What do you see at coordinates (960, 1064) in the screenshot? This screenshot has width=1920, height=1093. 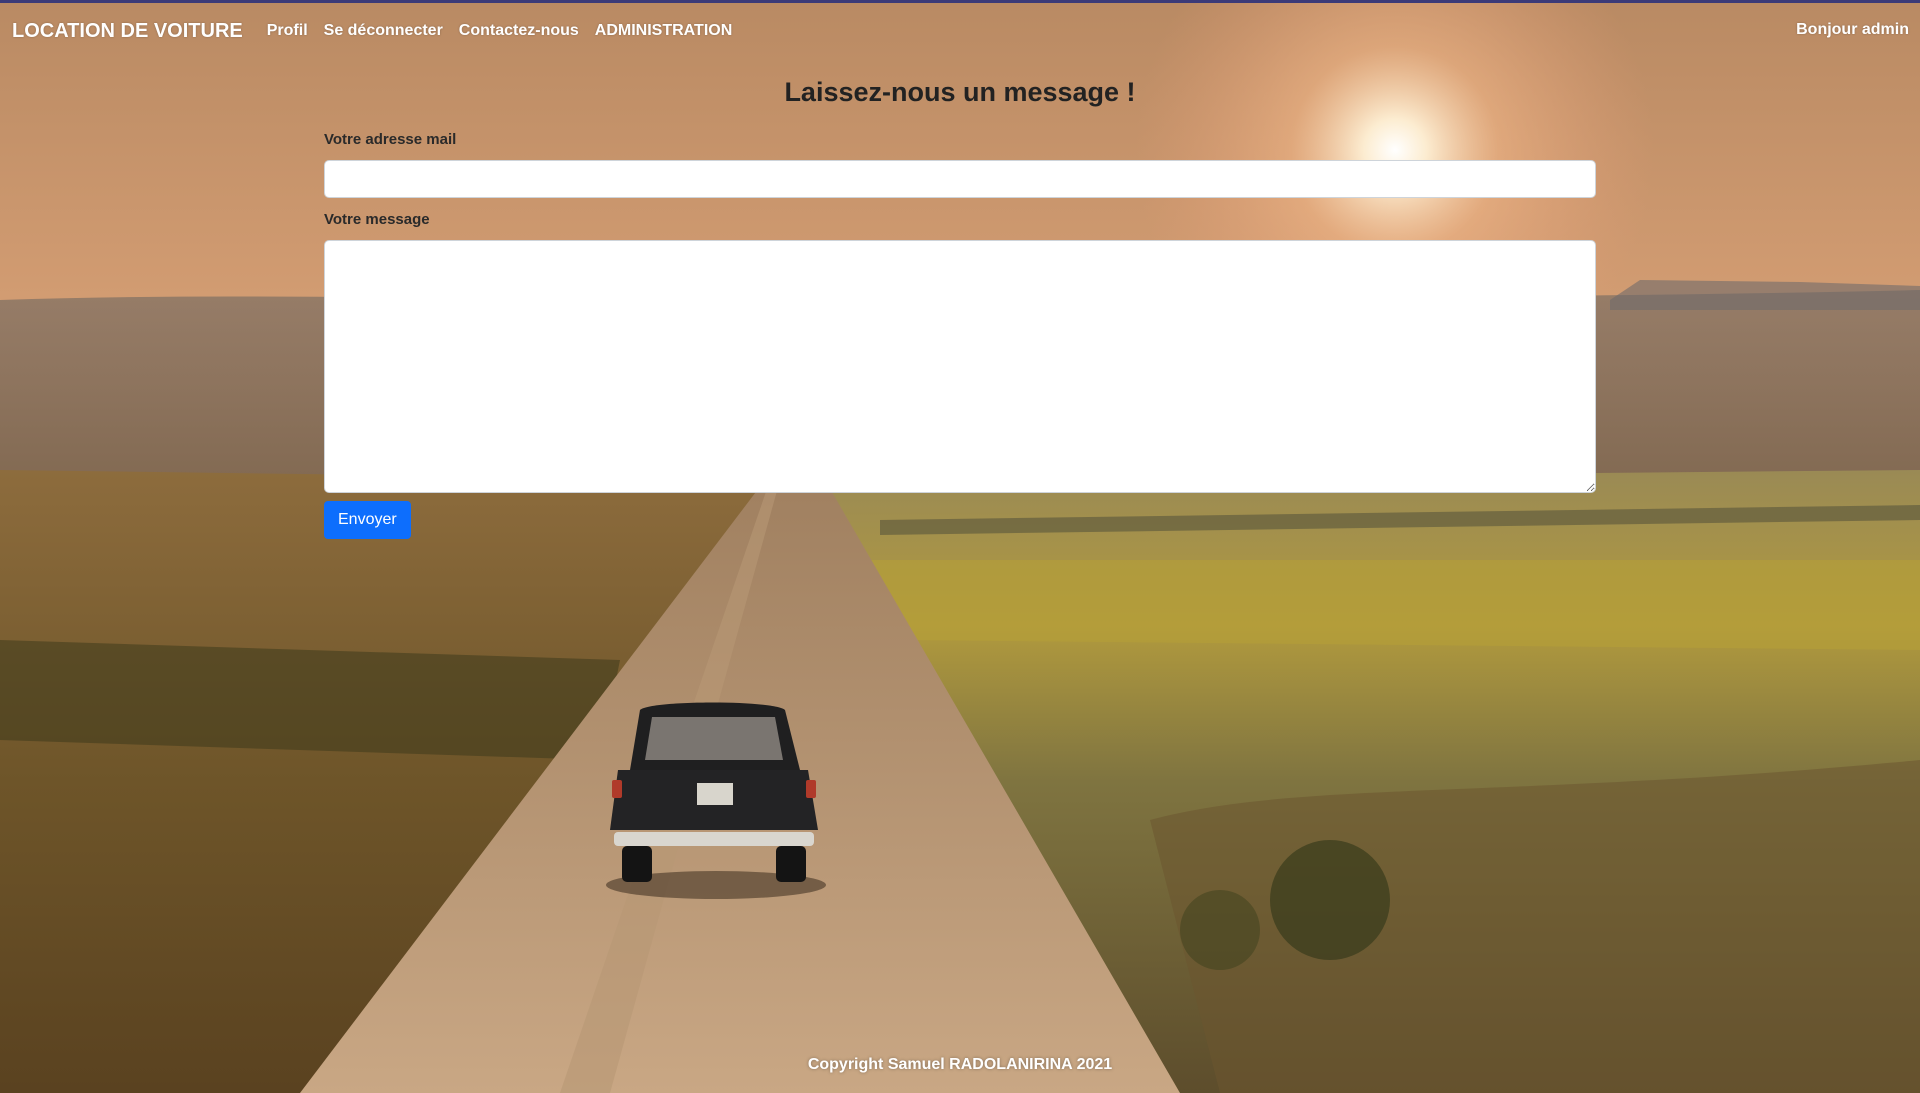 I see `footer-copyright: Copyright Samuel RADOLANIRINA 2021` at bounding box center [960, 1064].